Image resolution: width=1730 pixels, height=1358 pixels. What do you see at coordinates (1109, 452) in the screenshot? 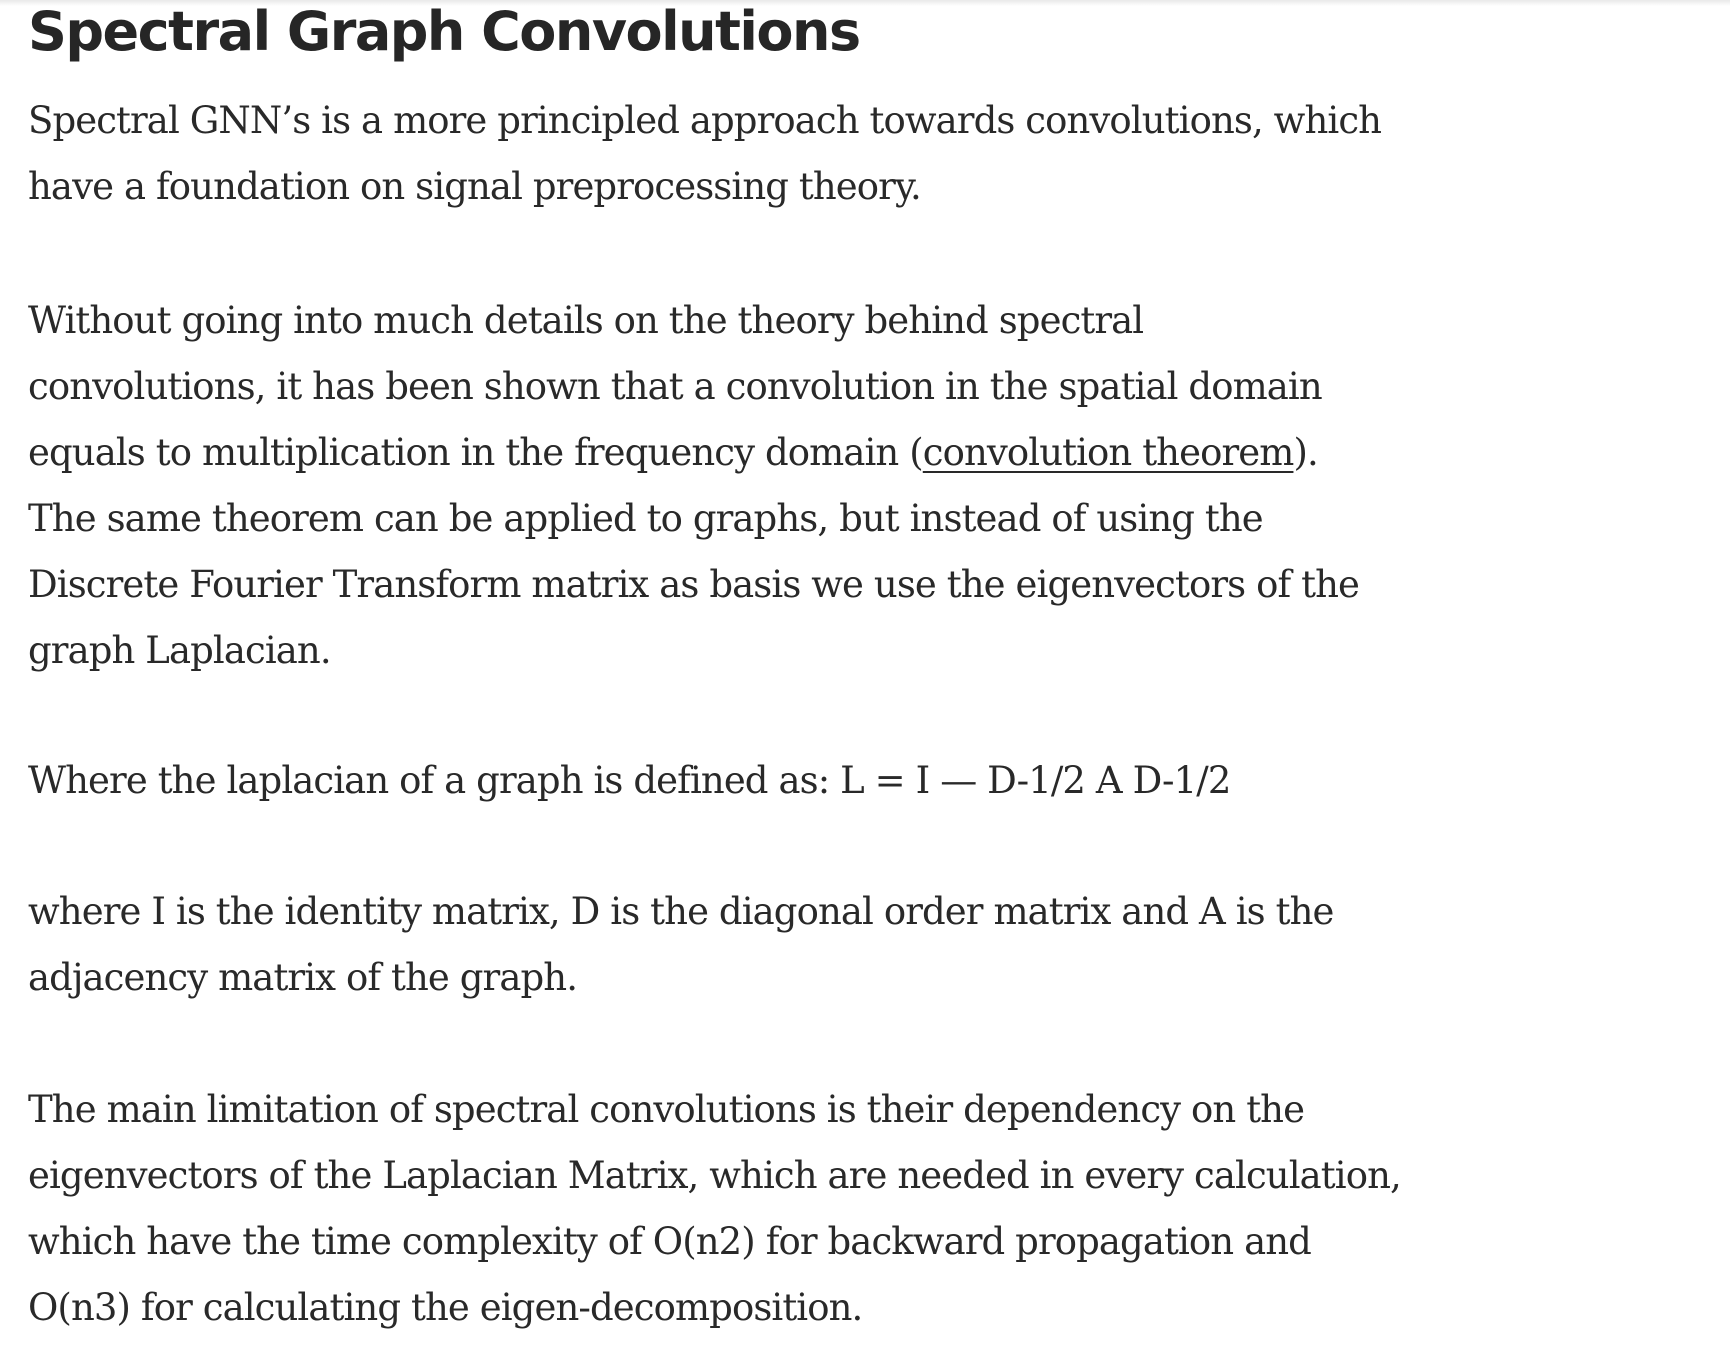
I see `convolution-theorem-link: convolution theorem` at bounding box center [1109, 452].